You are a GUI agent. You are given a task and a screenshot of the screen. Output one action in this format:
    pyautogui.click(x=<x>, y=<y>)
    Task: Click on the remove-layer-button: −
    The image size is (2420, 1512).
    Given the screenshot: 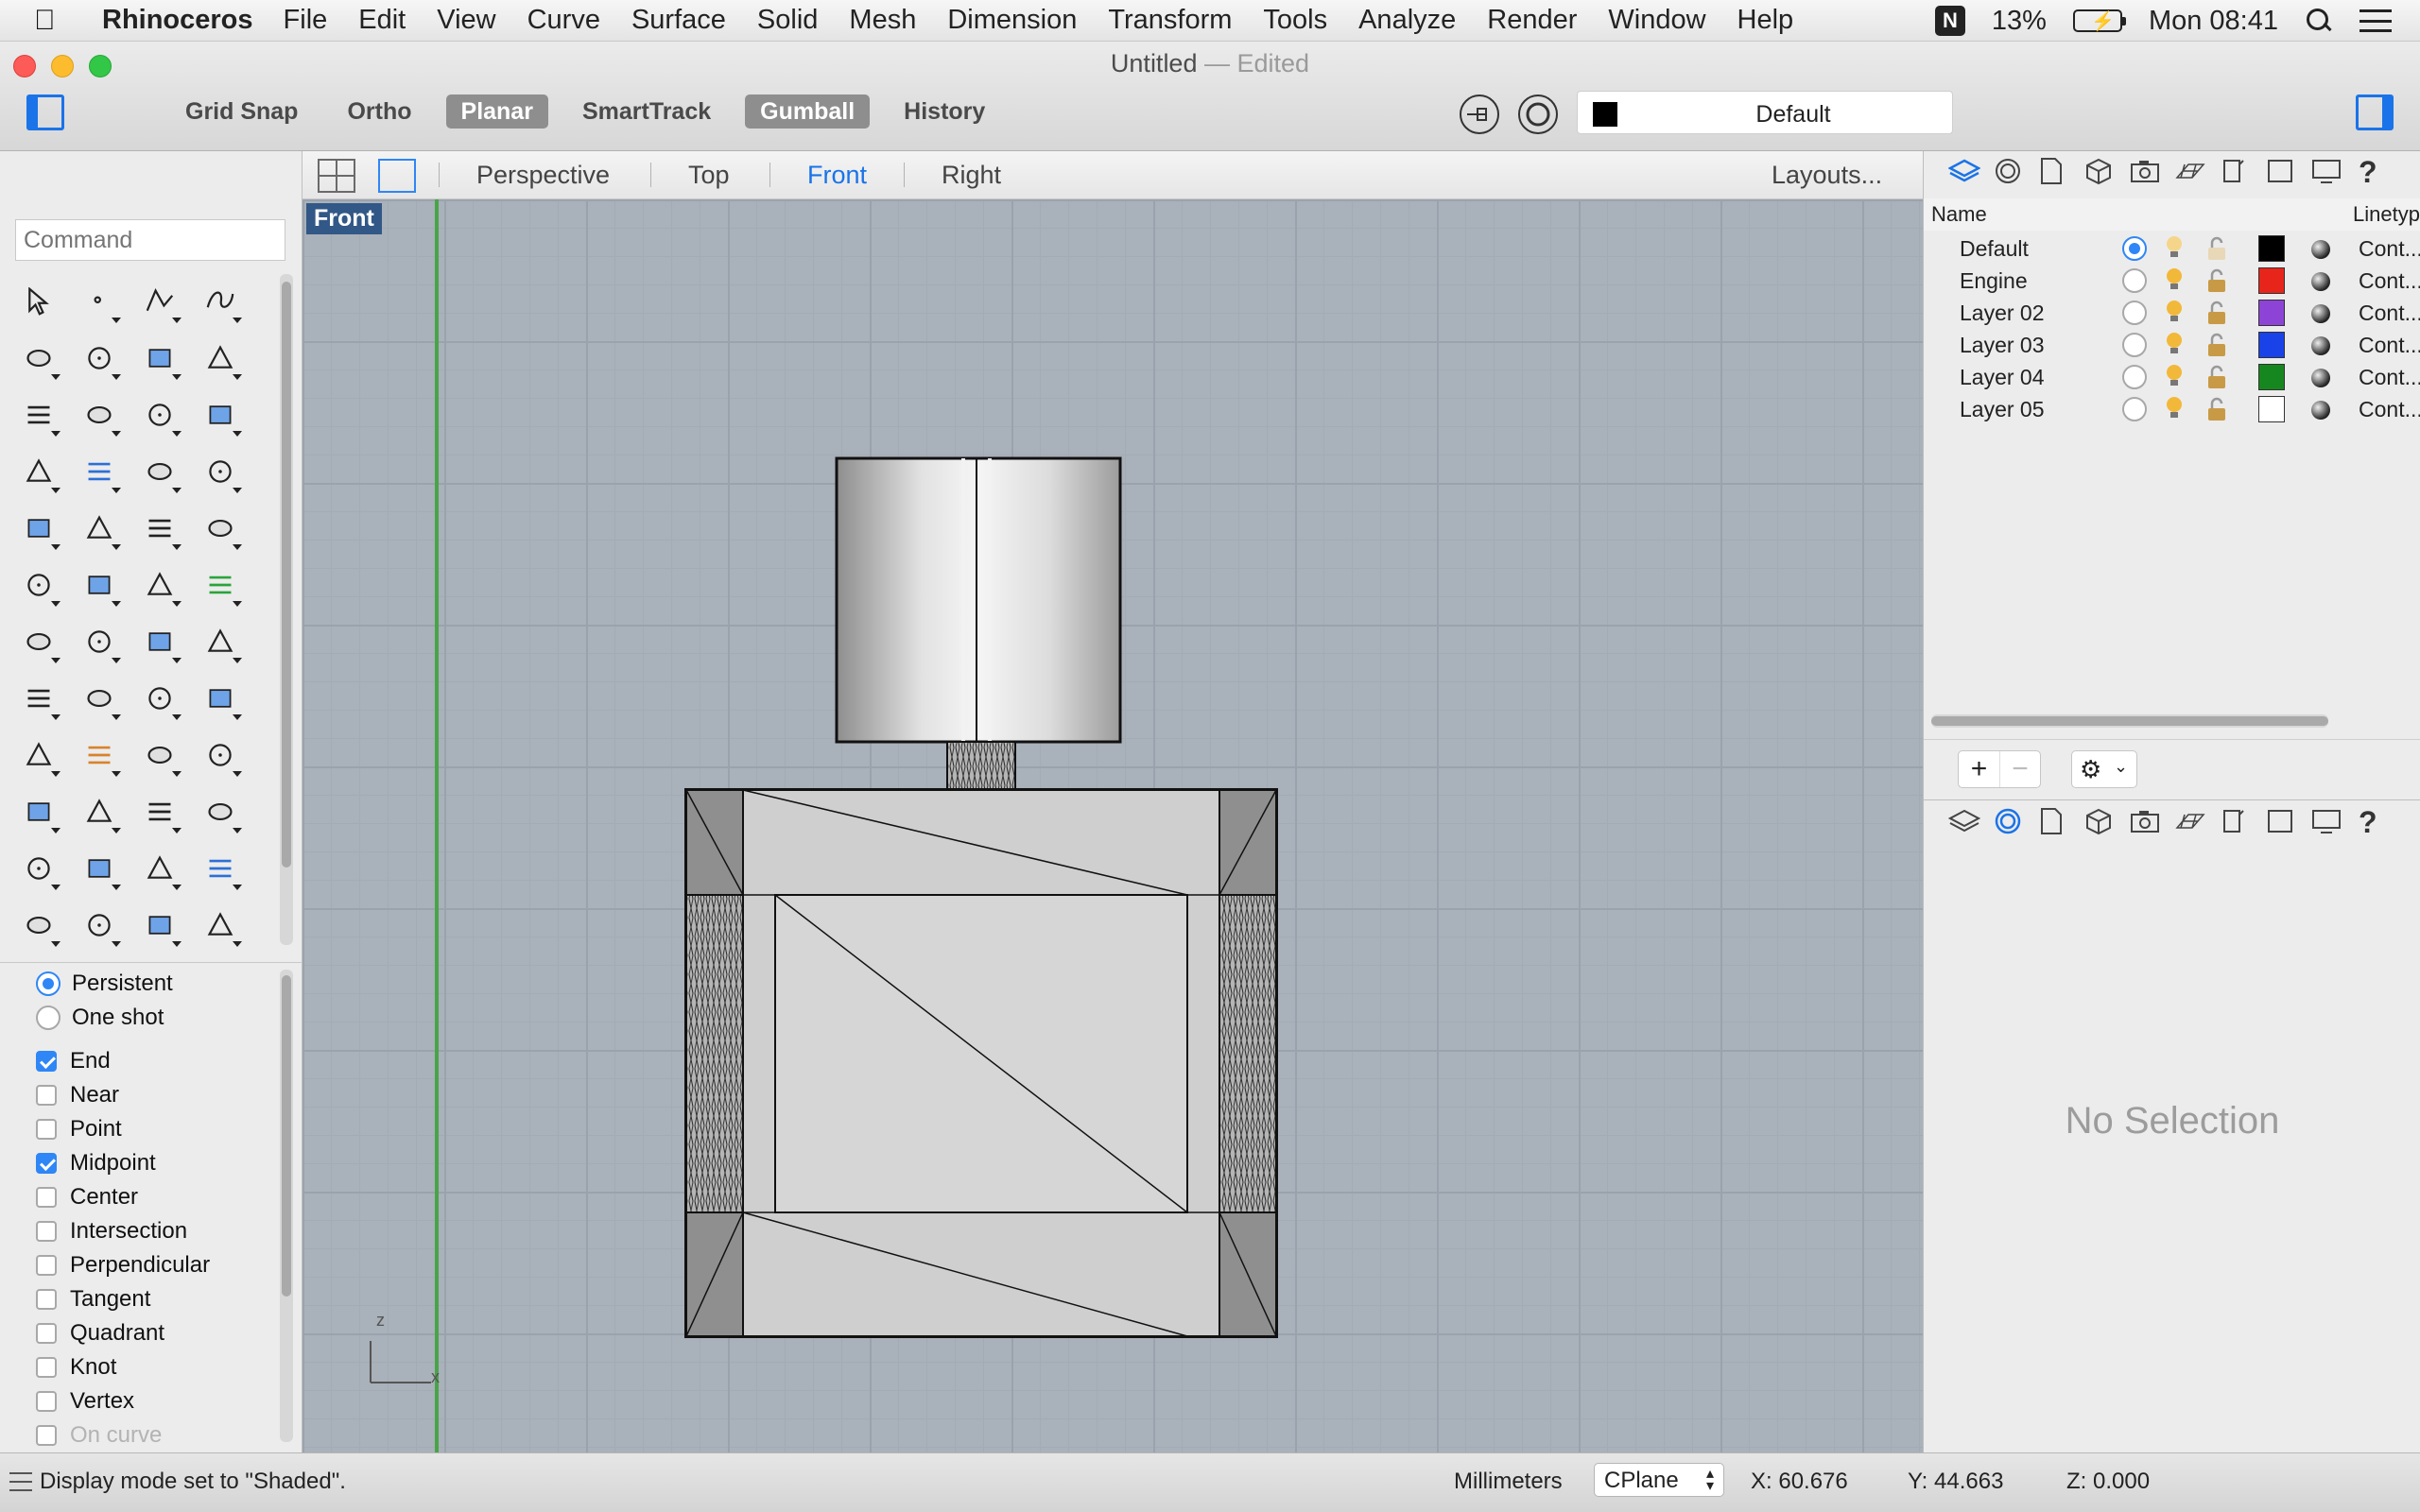 What is the action you would take?
    pyautogui.click(x=2019, y=769)
    